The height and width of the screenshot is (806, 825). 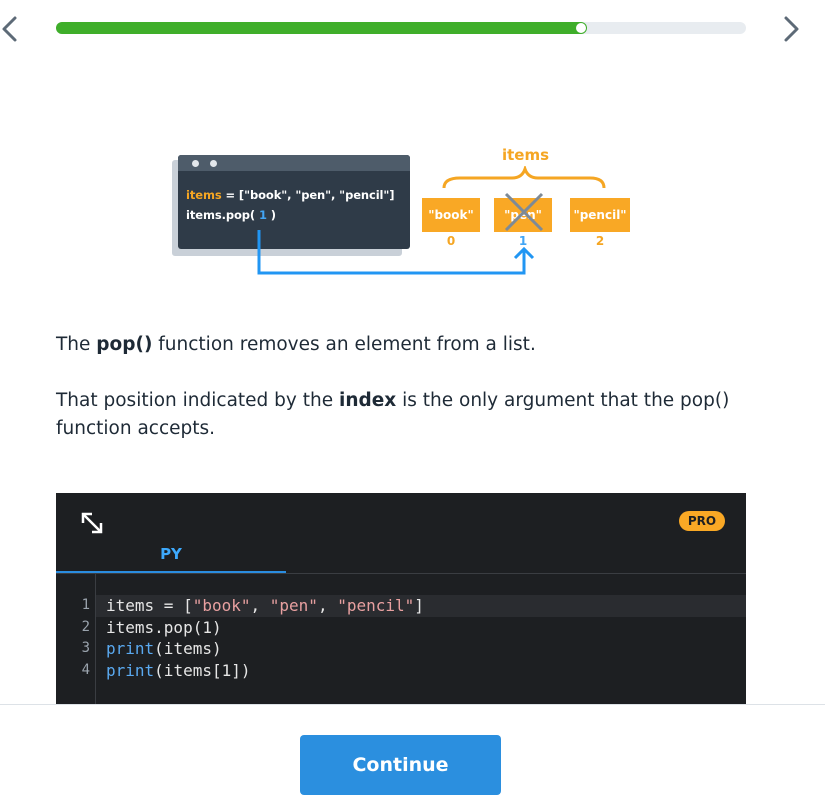 I want to click on remove-cross-icon, so click(x=524, y=212).